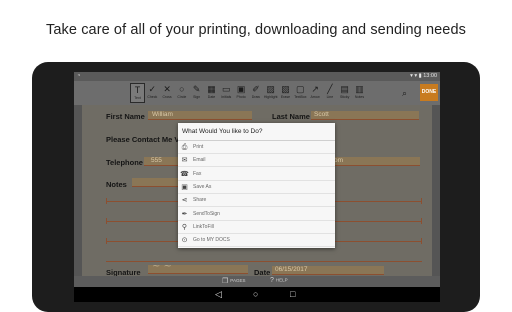 This screenshot has width=512, height=312. What do you see at coordinates (162, 114) in the screenshot?
I see `first-name-value: William` at bounding box center [162, 114].